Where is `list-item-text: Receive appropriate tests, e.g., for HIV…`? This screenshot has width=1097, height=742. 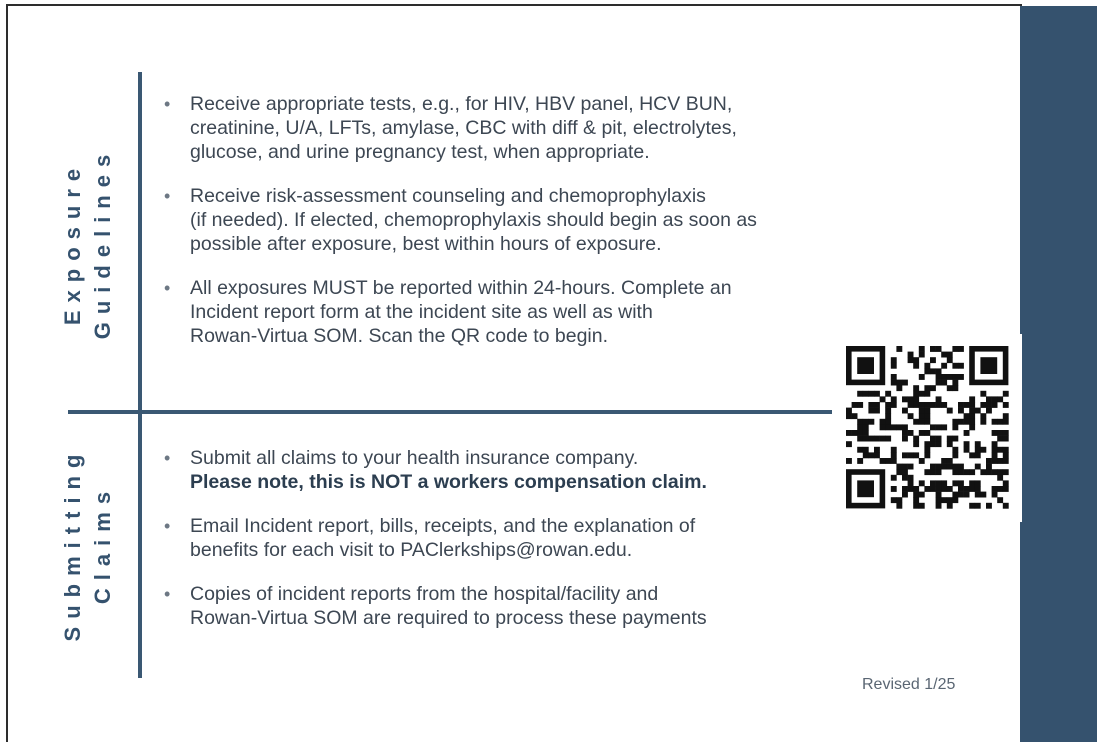 list-item-text: Receive appropriate tests, e.g., for HIV… is located at coordinates (463, 128).